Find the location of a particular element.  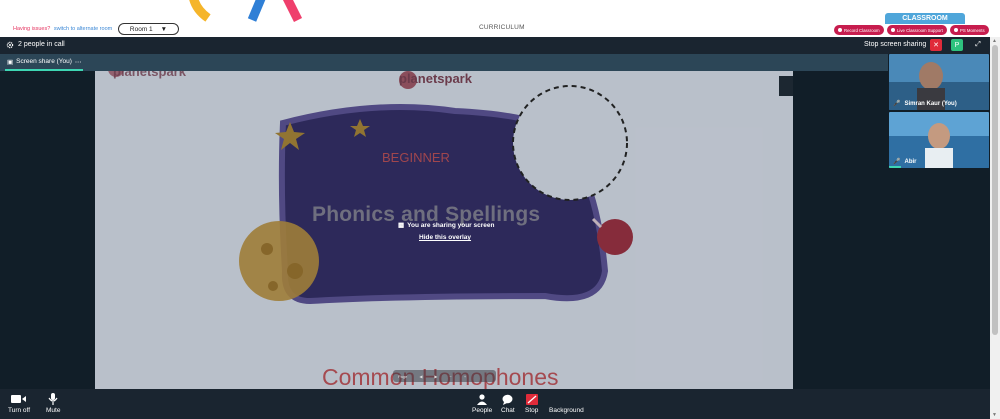

turn-off-camera-button: Turn off is located at coordinates (19, 403).